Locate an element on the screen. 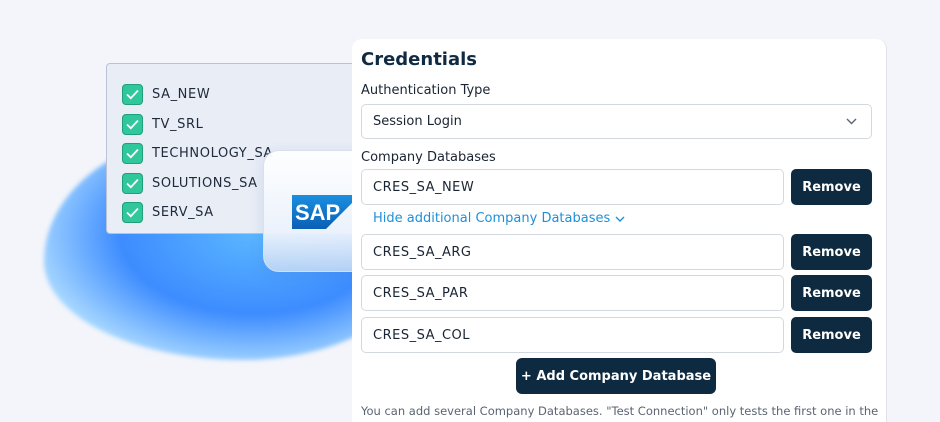  svg-text: SAP is located at coordinates (317, 212).